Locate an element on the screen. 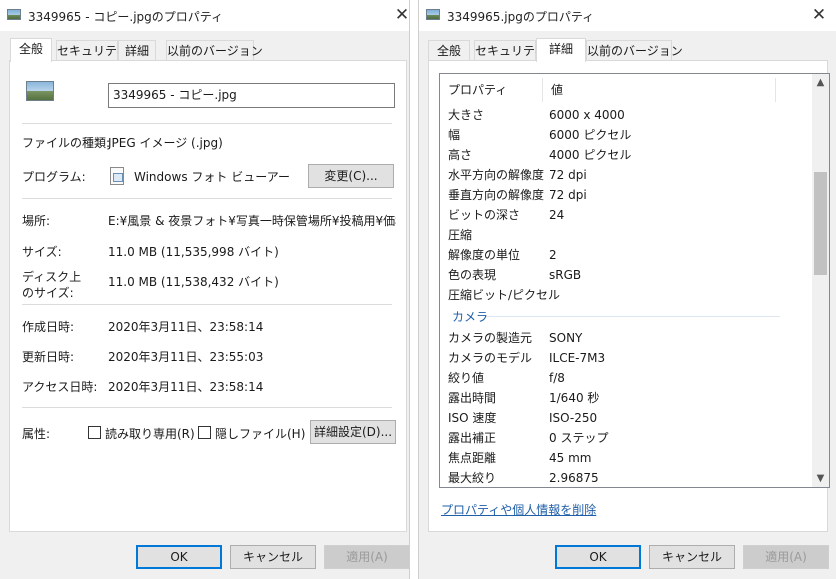  vertical-scrollbar: ▲ ▼ is located at coordinates (820, 280).